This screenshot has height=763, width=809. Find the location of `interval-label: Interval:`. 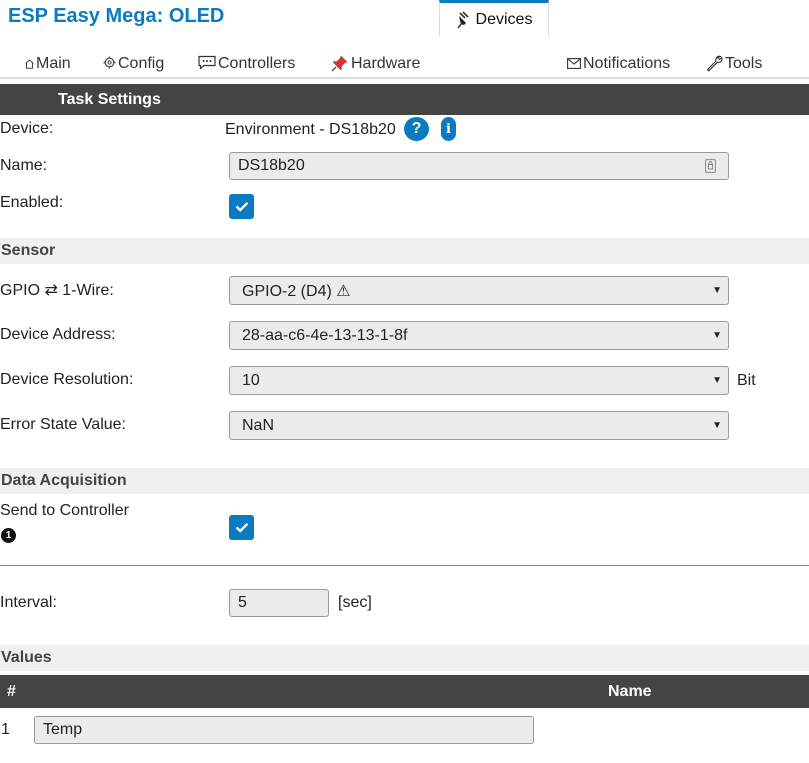

interval-label: Interval: is located at coordinates (28, 602).